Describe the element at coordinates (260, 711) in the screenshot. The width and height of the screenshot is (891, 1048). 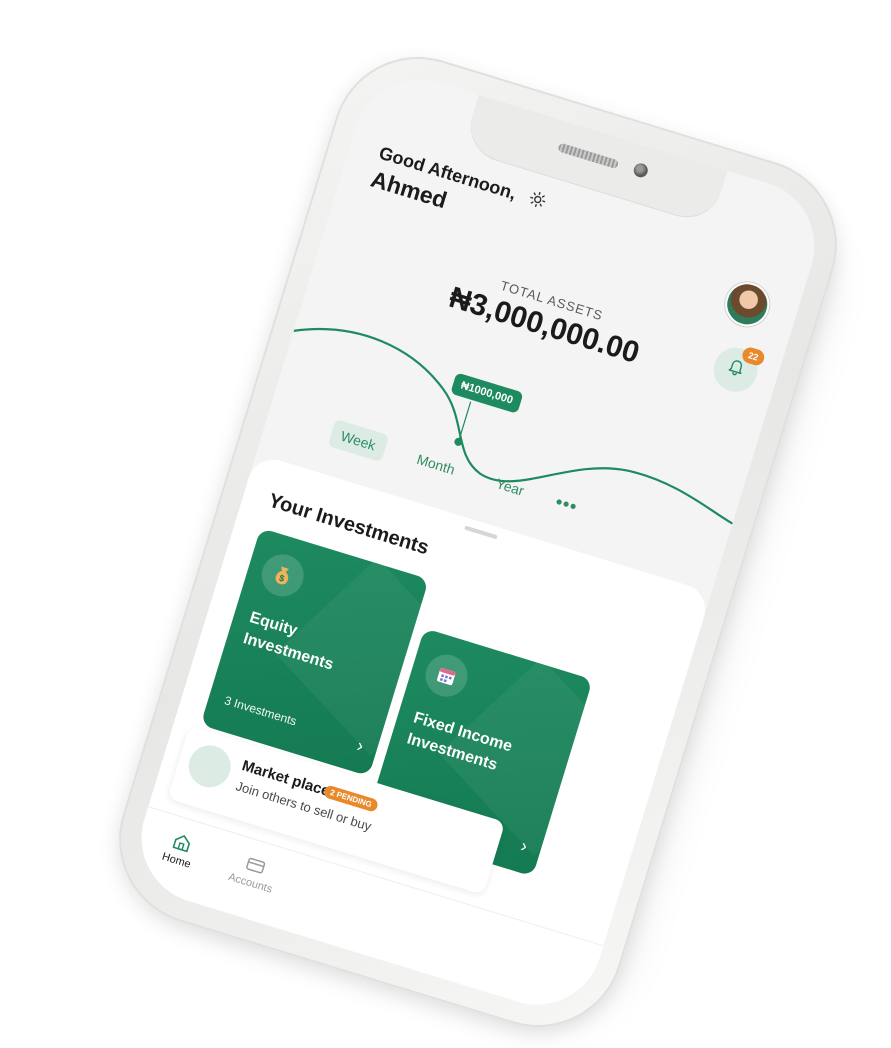
I see `equity-card-count: 3 Investments` at that location.